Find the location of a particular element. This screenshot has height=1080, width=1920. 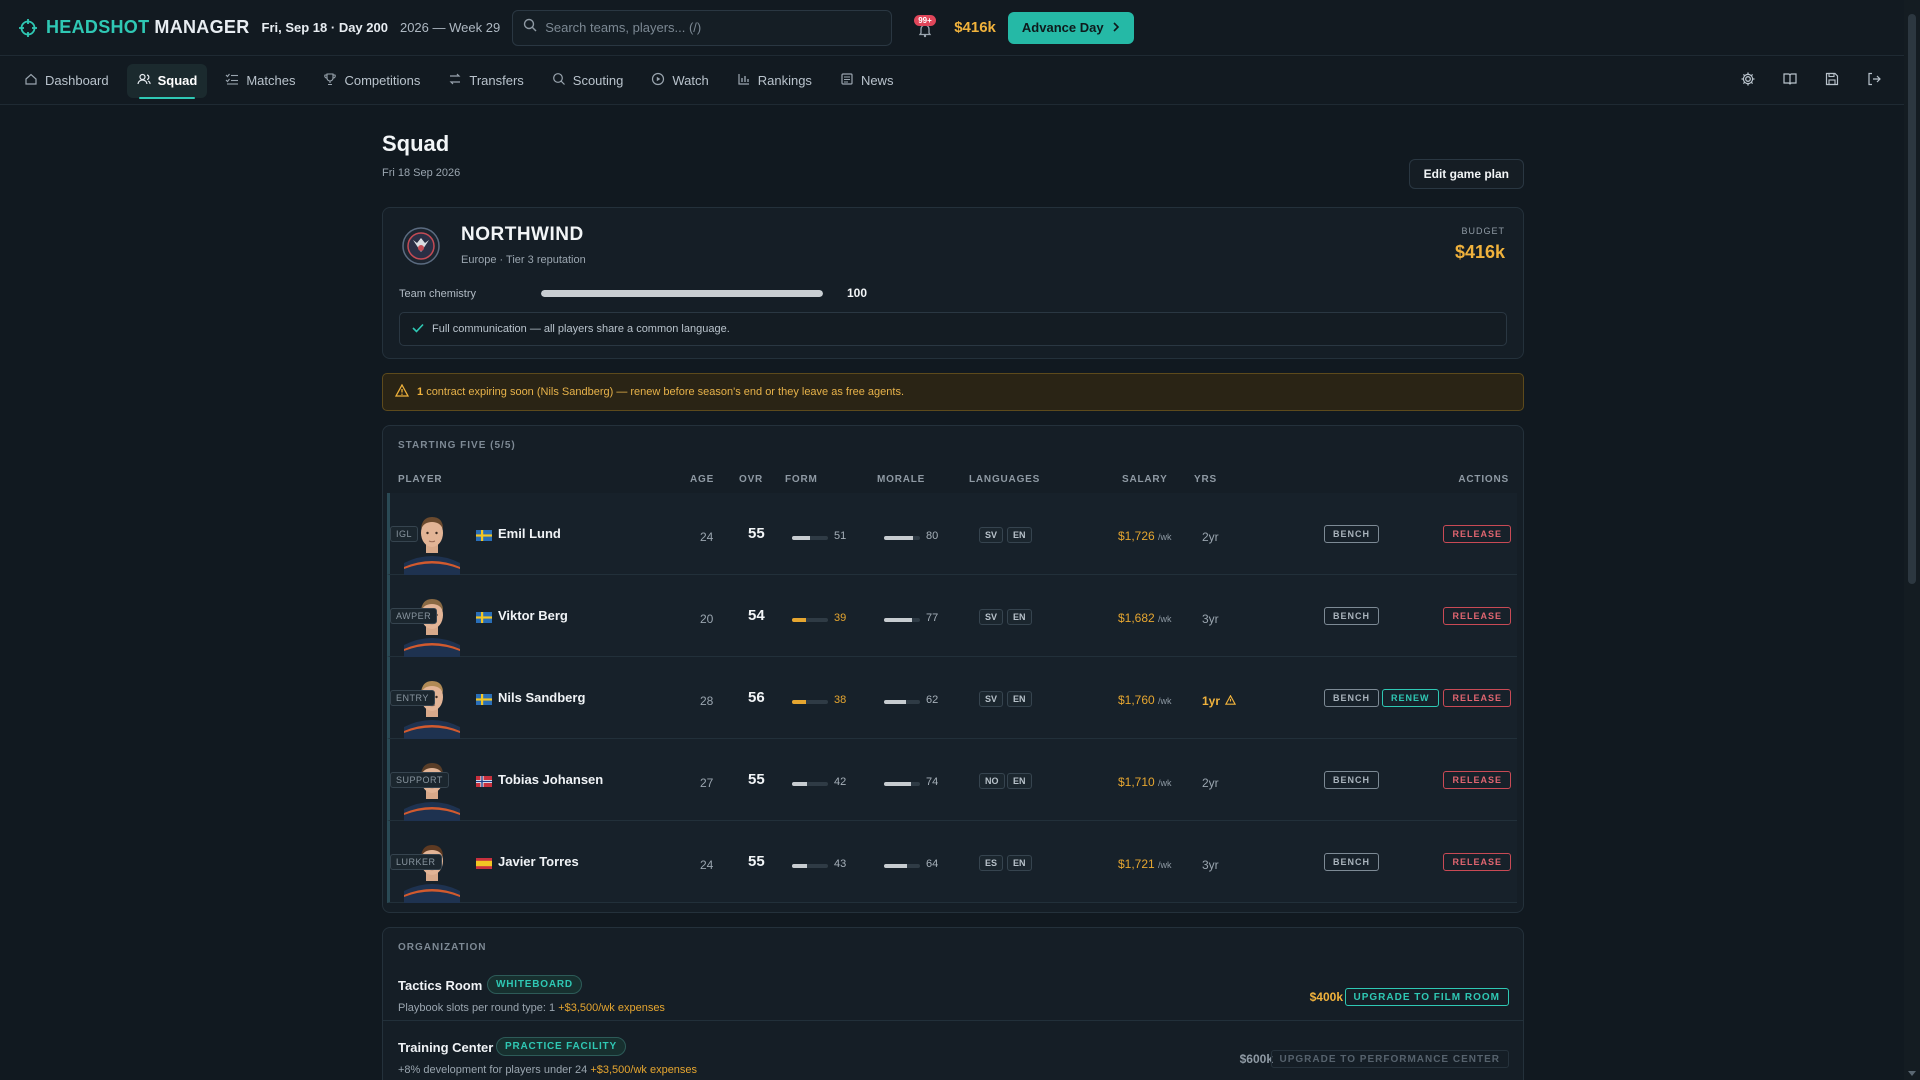

team-name: NORTHWIND is located at coordinates (522, 234).